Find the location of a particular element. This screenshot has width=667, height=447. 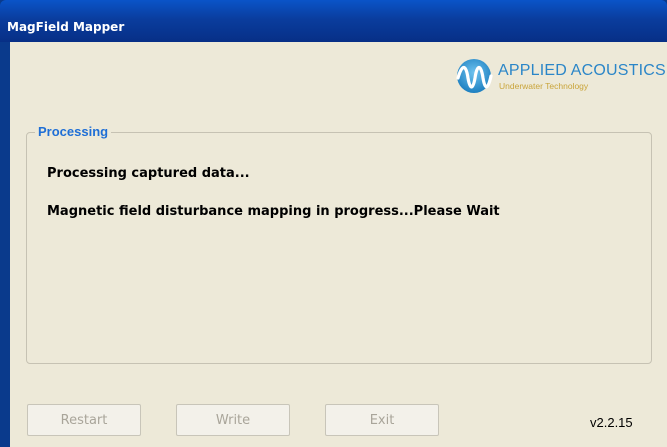

logo-name: APPLIED ACOUSTICS is located at coordinates (582, 70).